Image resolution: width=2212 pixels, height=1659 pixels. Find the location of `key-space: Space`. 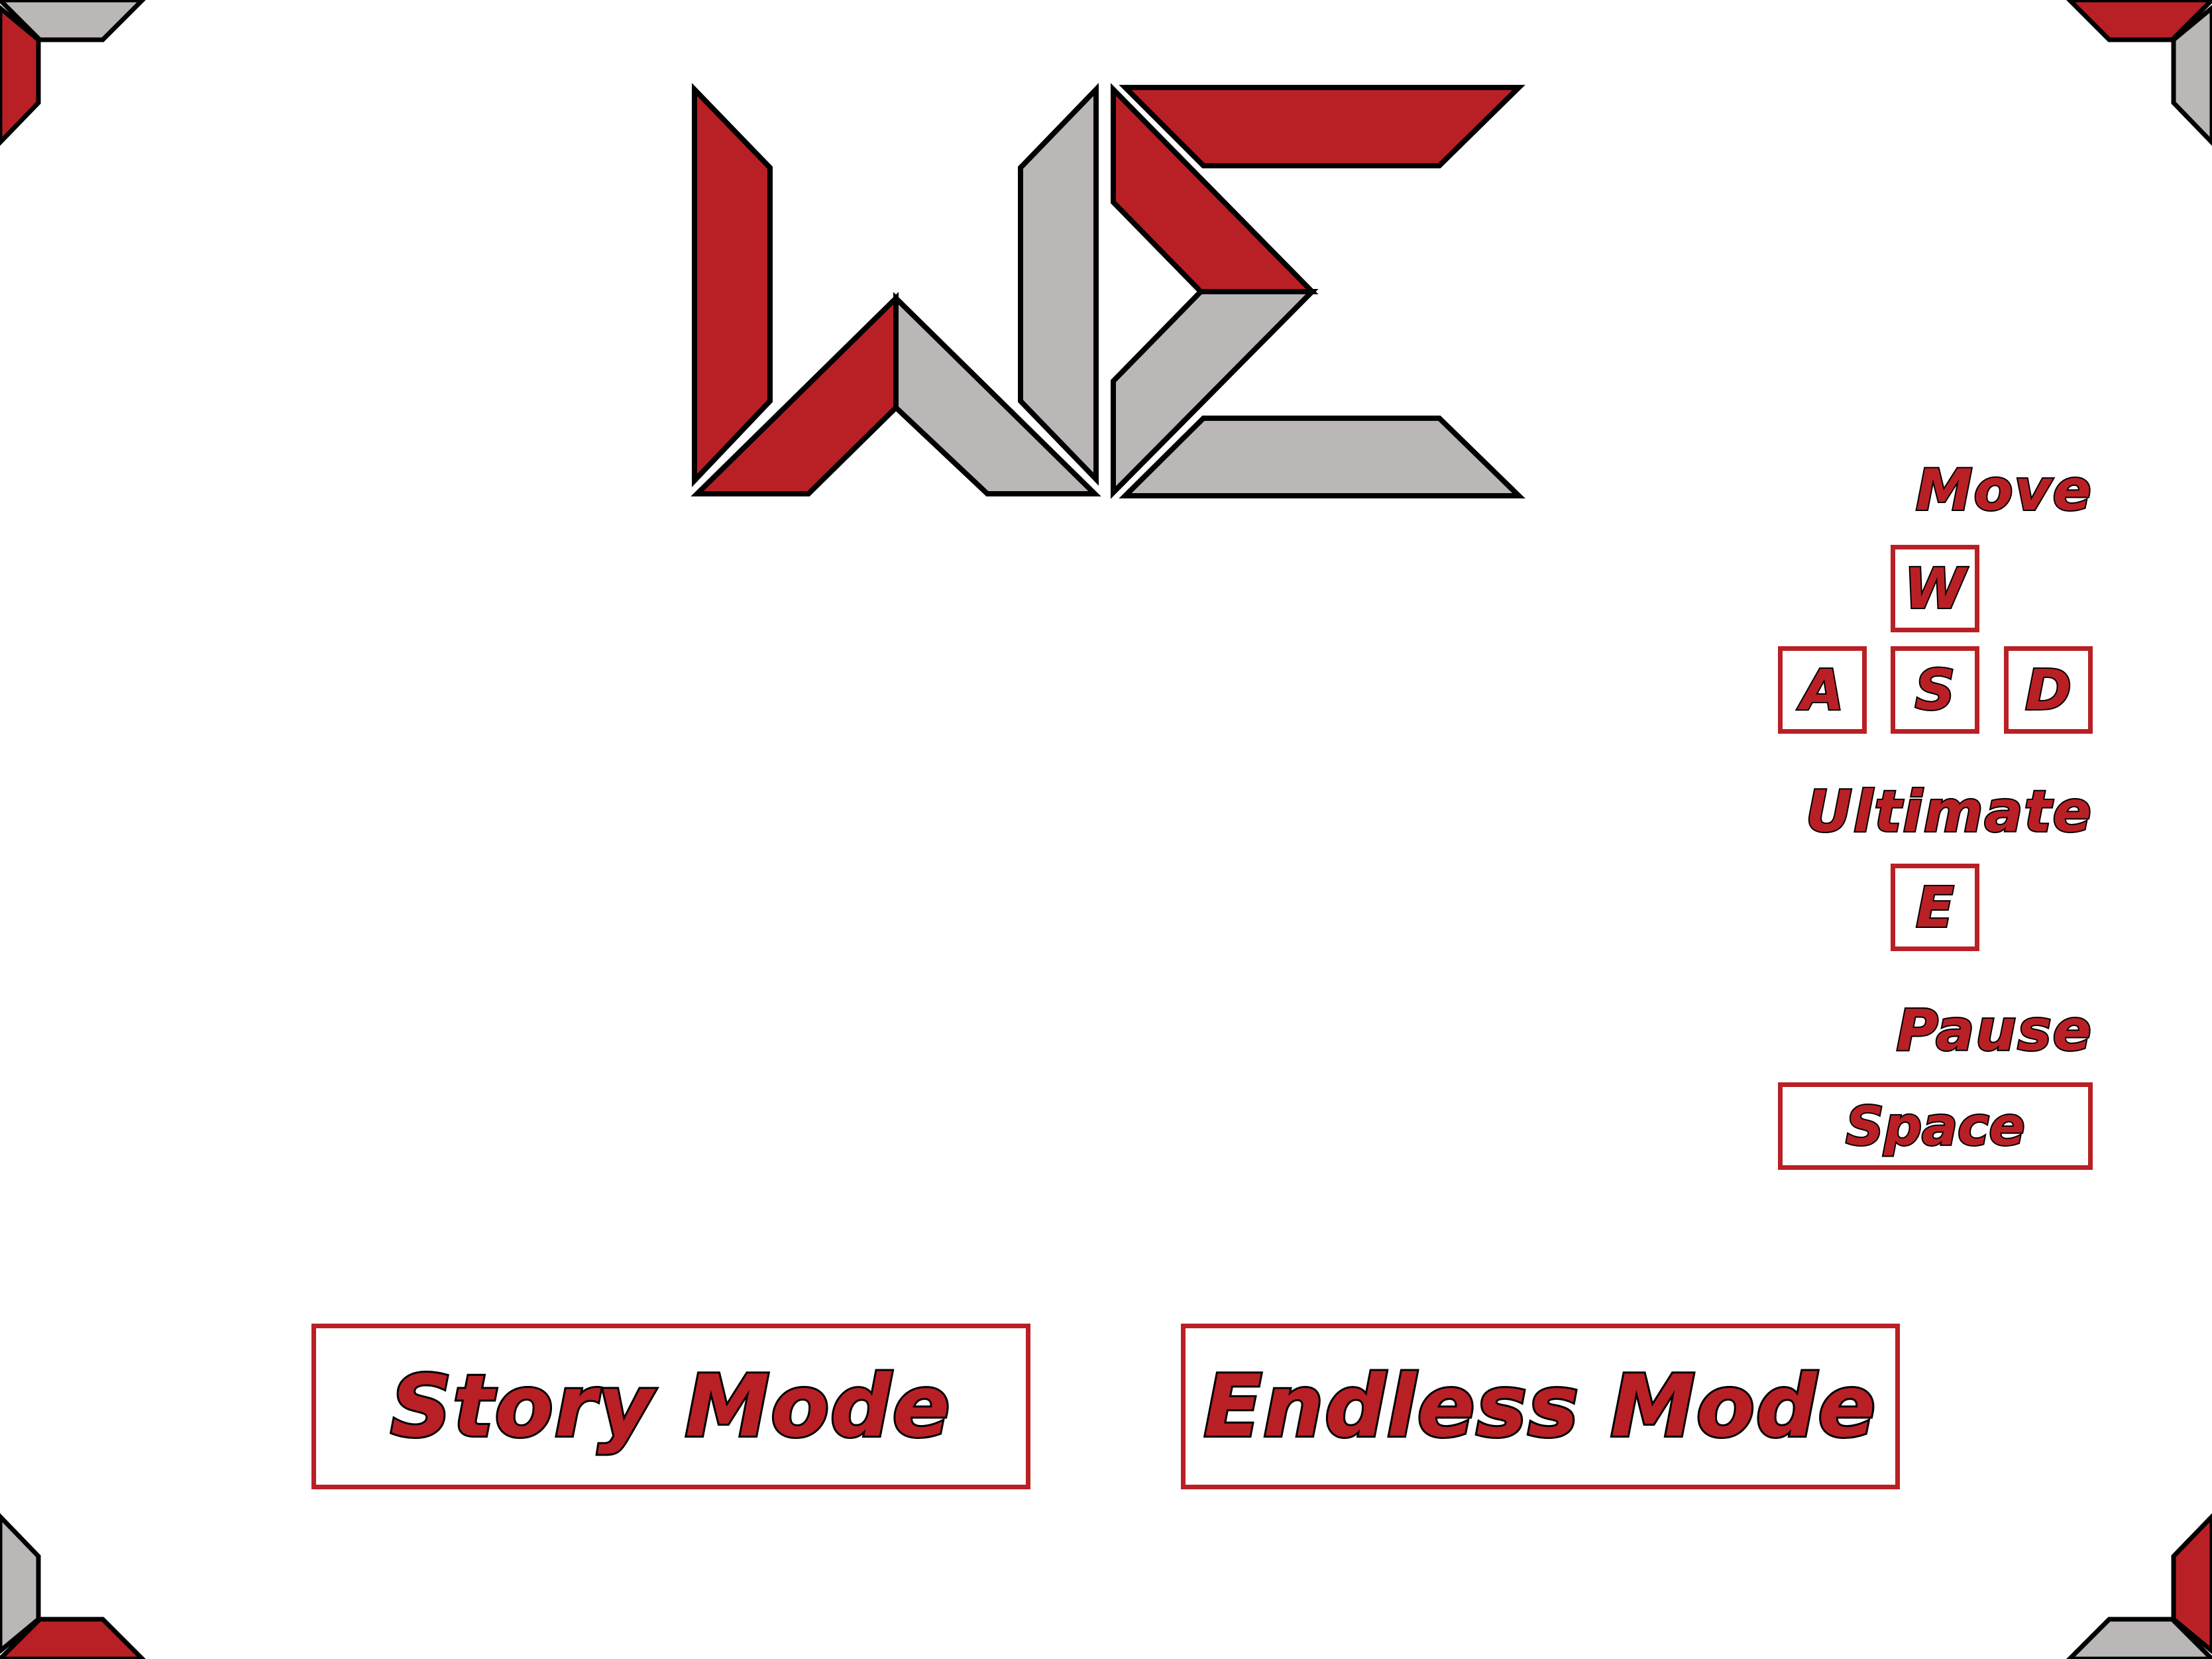

key-space: Space is located at coordinates (1936, 1126).